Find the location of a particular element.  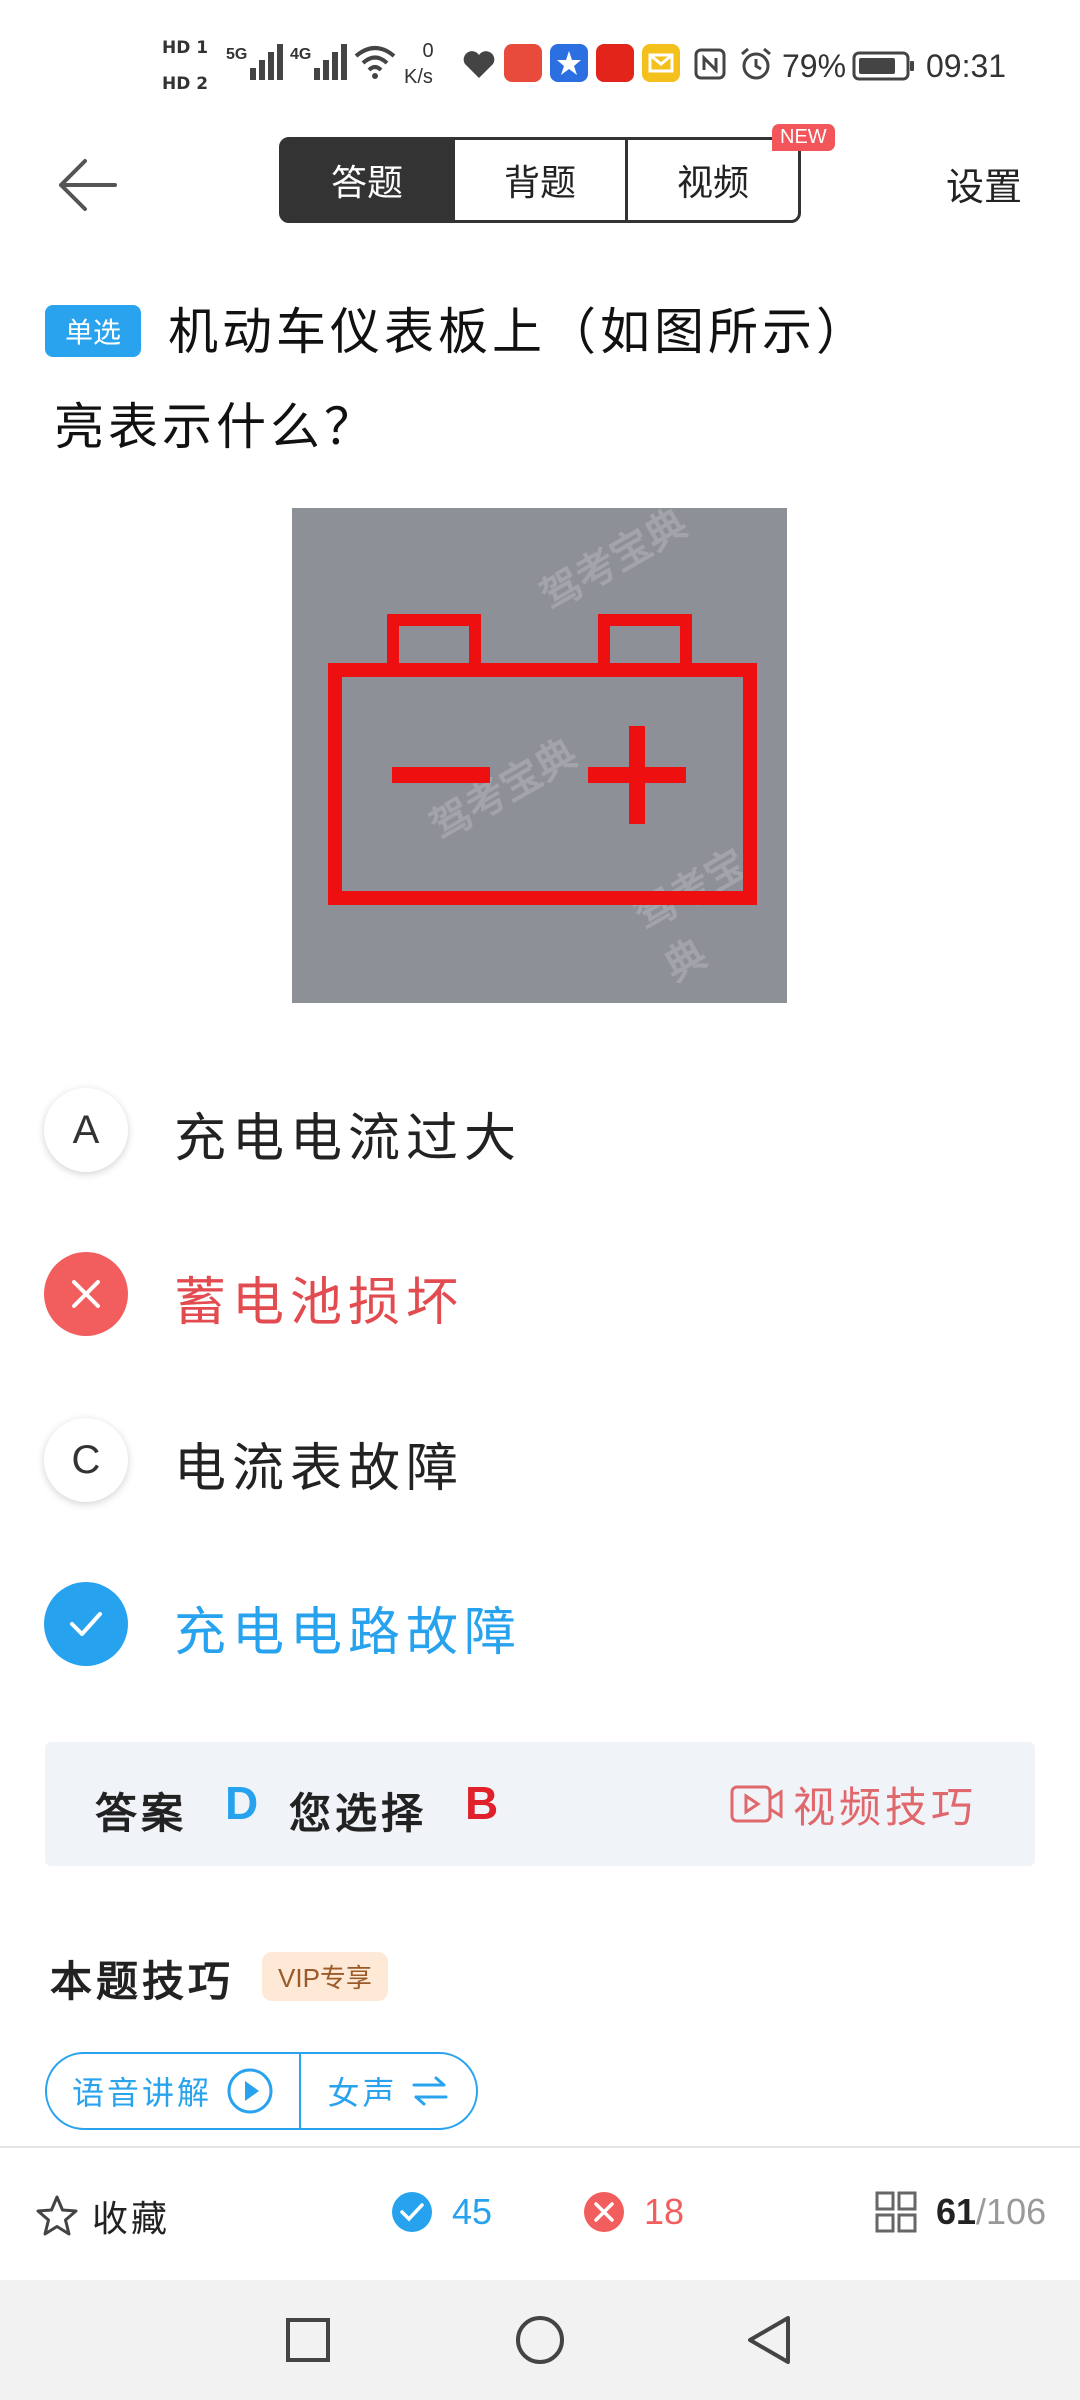

tab-answer: 答题 is located at coordinates (367, 180).